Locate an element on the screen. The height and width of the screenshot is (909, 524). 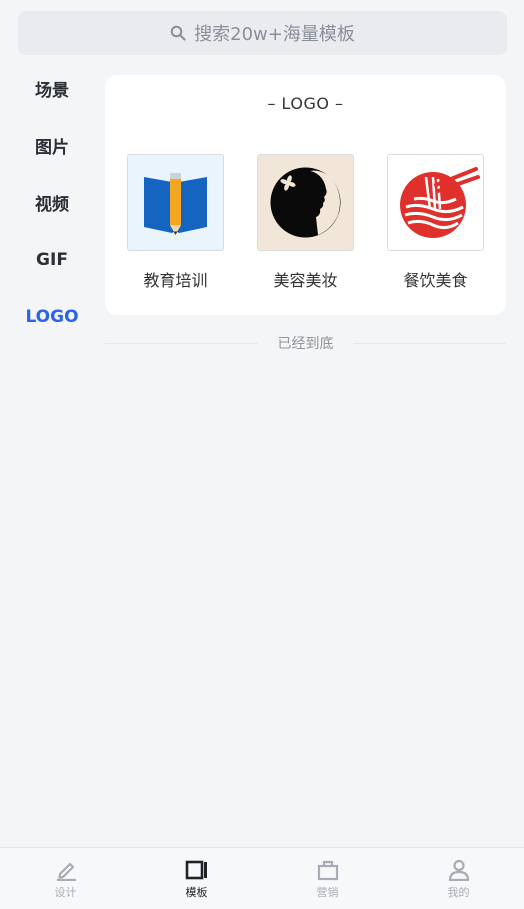
search-placeholder: 搜索20w+海量模板 is located at coordinates (274, 34).